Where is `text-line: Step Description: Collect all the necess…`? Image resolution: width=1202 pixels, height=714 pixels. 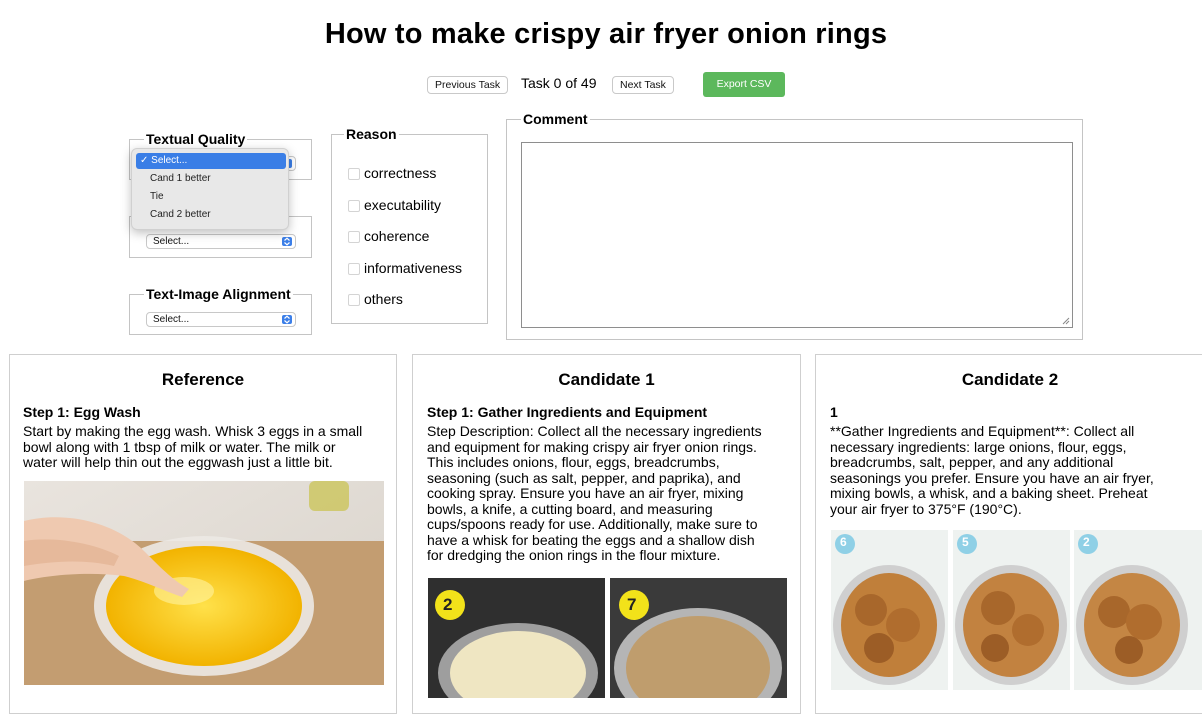
text-line: Step Description: Collect all the necess… is located at coordinates (594, 431).